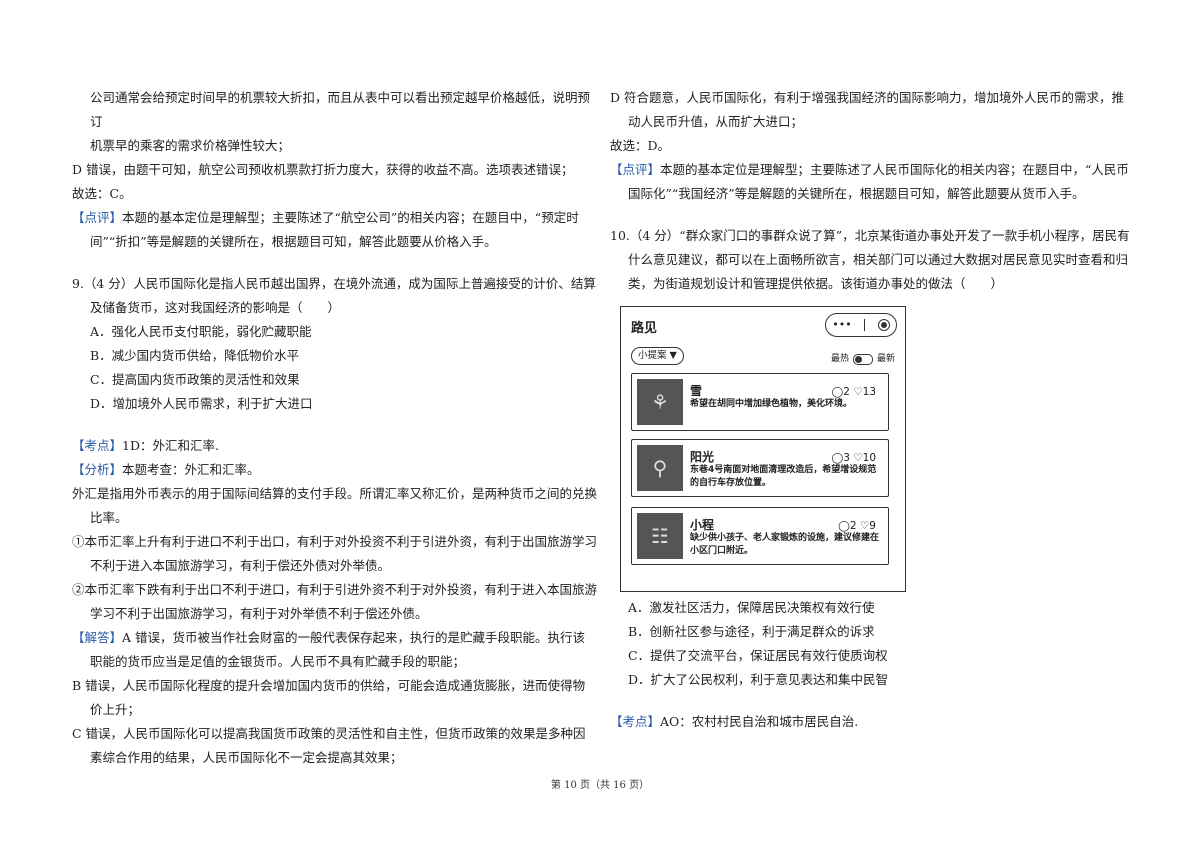 The height and width of the screenshot is (848, 1200). What do you see at coordinates (660, 536) in the screenshot?
I see `fitness-icon: ☷` at bounding box center [660, 536].